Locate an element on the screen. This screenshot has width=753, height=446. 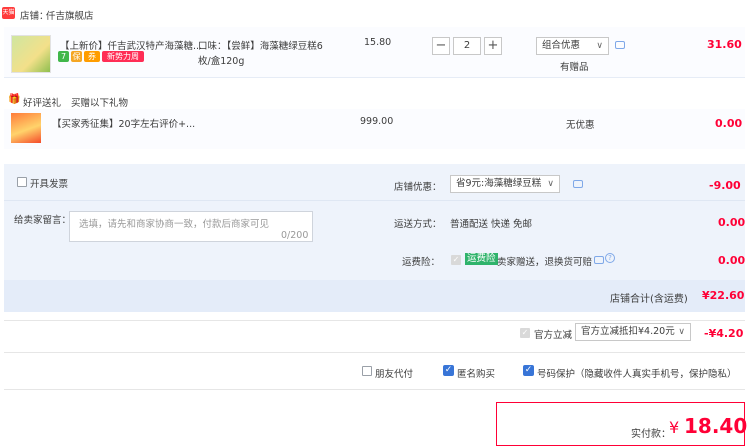
insurance-badge: 运费险 is located at coordinates (481, 259).